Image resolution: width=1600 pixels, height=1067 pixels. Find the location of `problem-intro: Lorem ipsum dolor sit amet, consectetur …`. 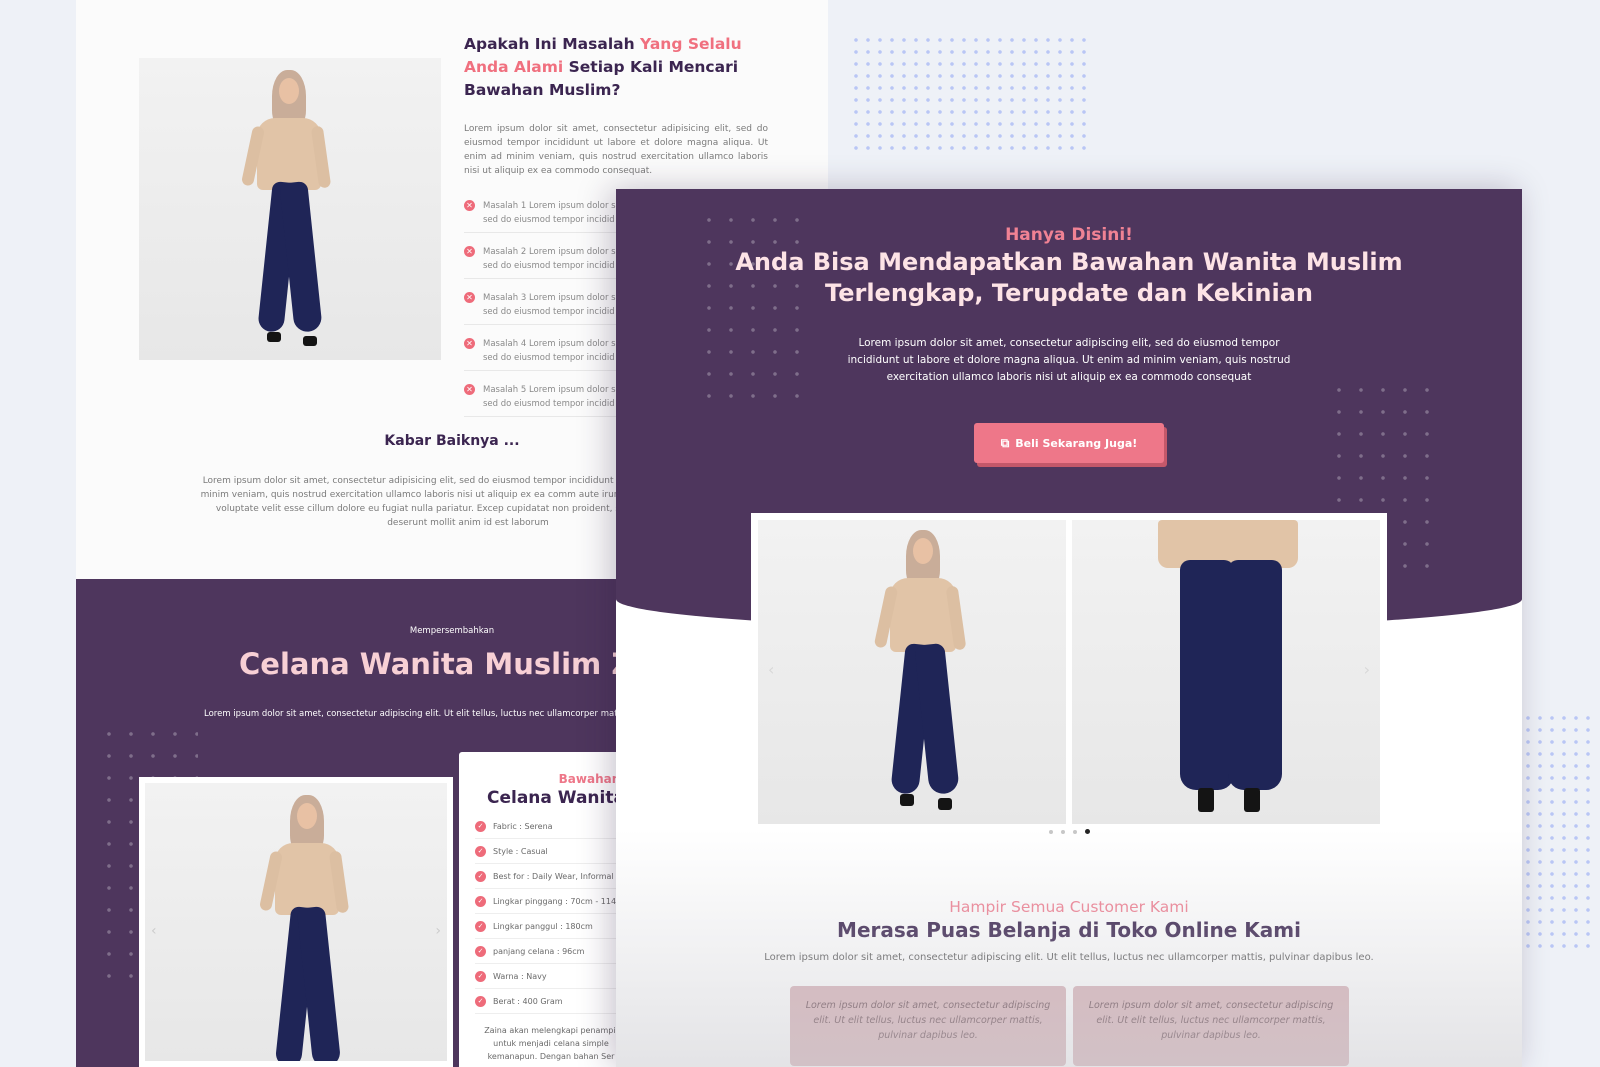

problem-intro: Lorem ipsum dolor sit amet, consectetur … is located at coordinates (616, 150).